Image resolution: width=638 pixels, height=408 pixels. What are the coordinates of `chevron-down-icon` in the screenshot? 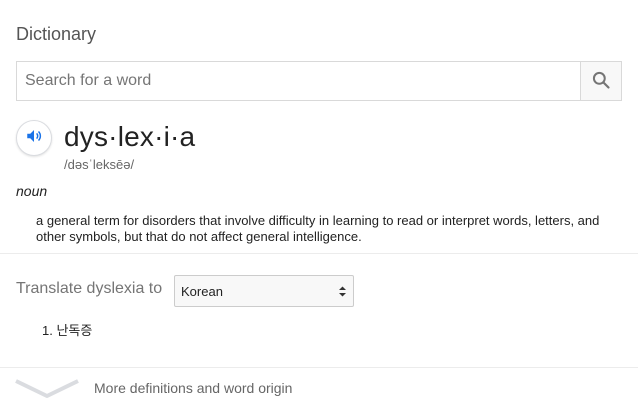 It's located at (47, 390).